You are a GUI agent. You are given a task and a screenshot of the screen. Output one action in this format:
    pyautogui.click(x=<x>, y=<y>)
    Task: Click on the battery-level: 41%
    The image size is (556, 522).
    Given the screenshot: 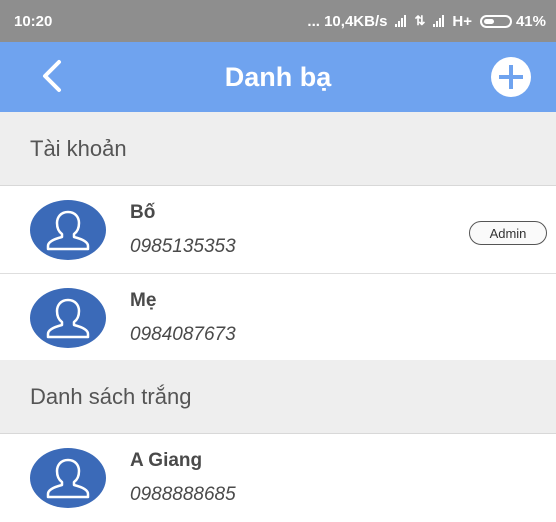 What is the action you would take?
    pyautogui.click(x=530, y=21)
    